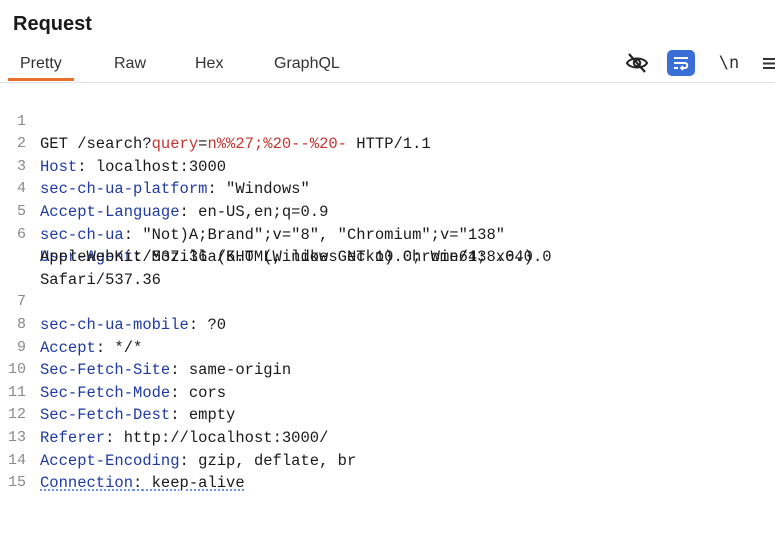 Image resolution: width=775 pixels, height=540 pixels. I want to click on tab-pretty: Pretty, so click(41, 64).